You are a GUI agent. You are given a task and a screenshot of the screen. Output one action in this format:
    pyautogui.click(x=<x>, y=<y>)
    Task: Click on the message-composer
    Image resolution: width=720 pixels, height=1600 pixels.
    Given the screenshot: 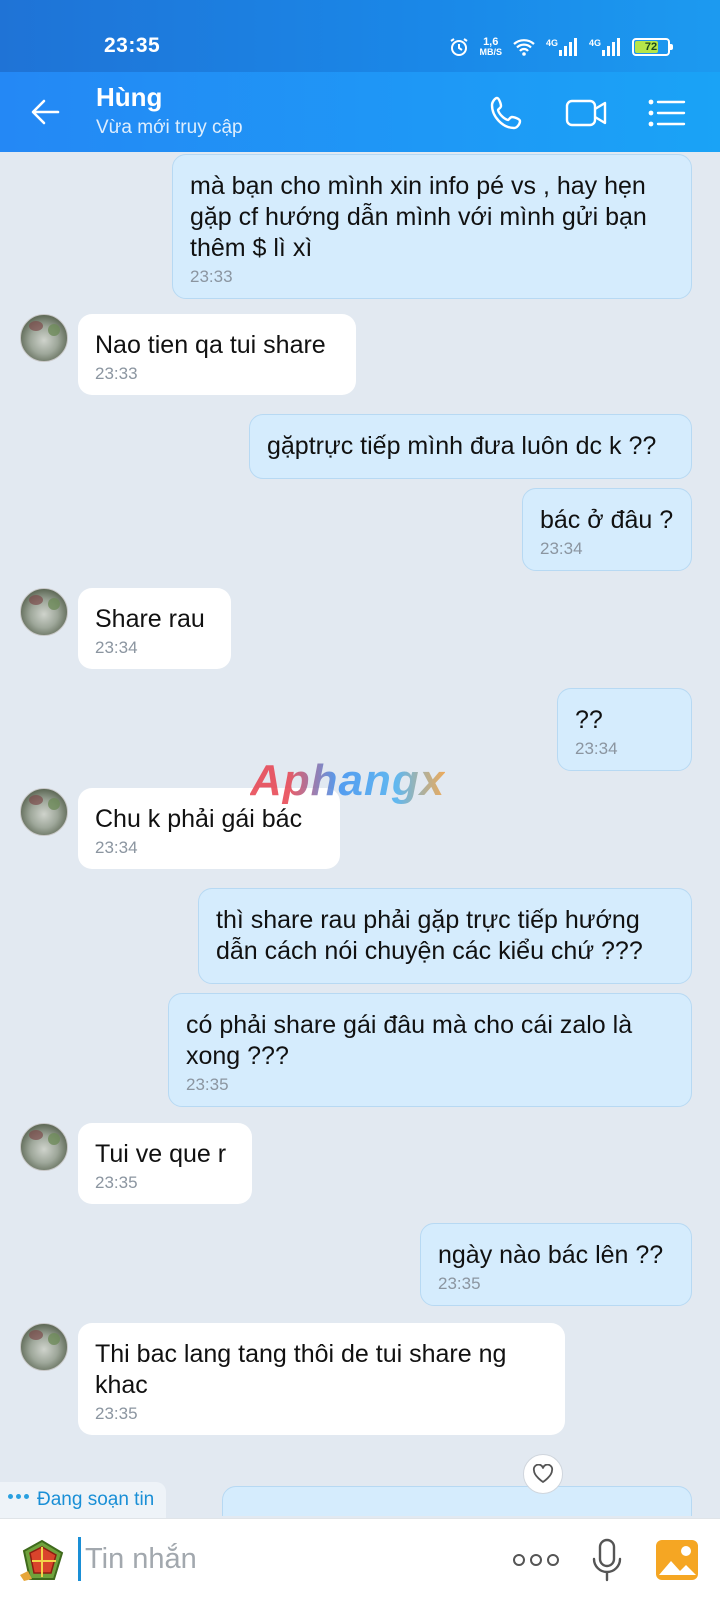 What is the action you would take?
    pyautogui.click(x=360, y=1559)
    